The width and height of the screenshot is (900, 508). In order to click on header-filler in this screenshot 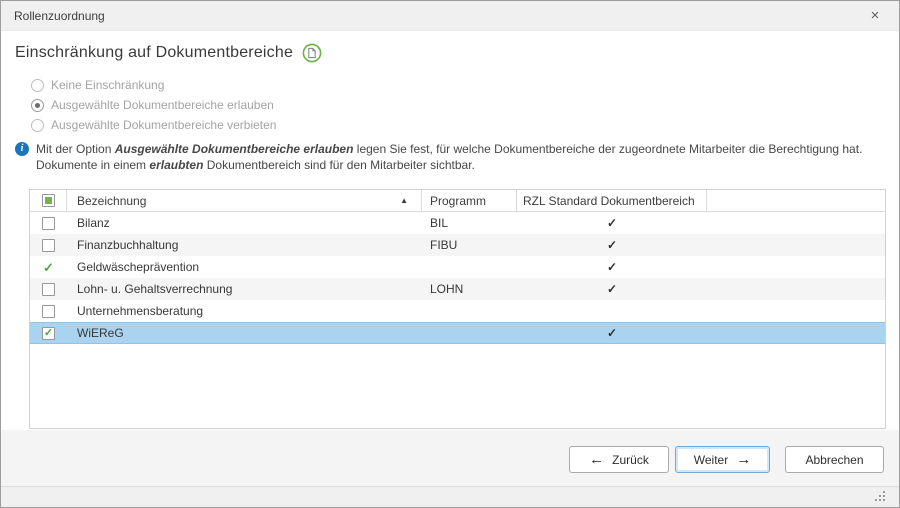, I will do `click(796, 200)`.